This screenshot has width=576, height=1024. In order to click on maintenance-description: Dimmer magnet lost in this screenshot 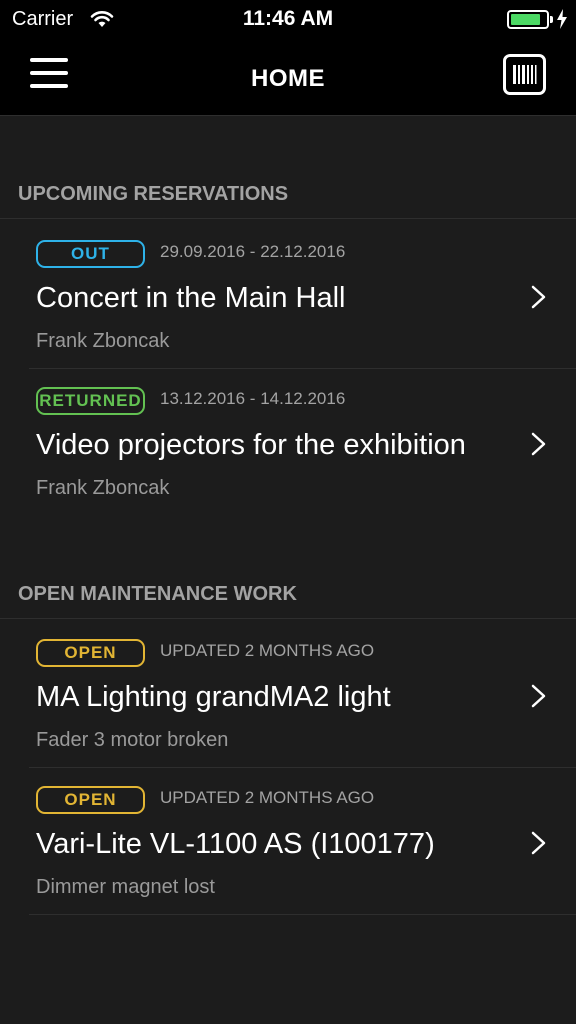, I will do `click(125, 887)`.